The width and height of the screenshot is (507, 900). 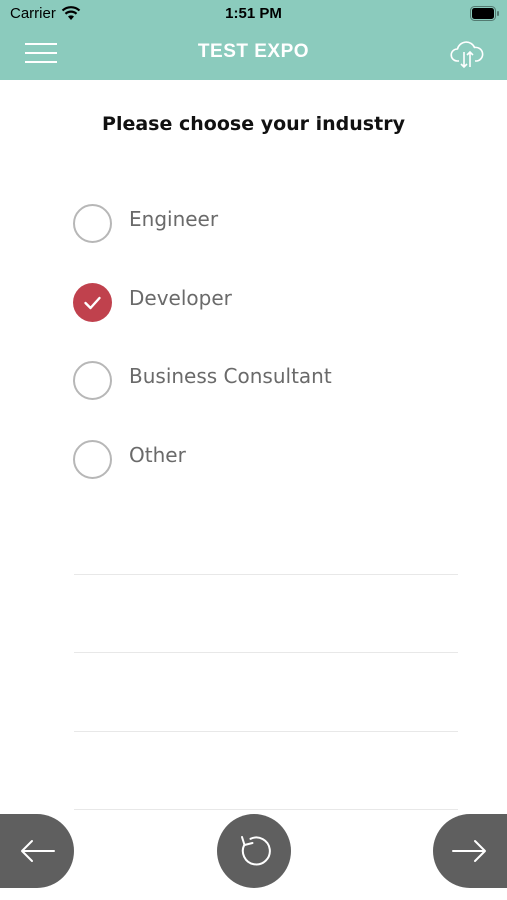 I want to click on status-bar: Carrier 1:51 PM, so click(x=253, y=14).